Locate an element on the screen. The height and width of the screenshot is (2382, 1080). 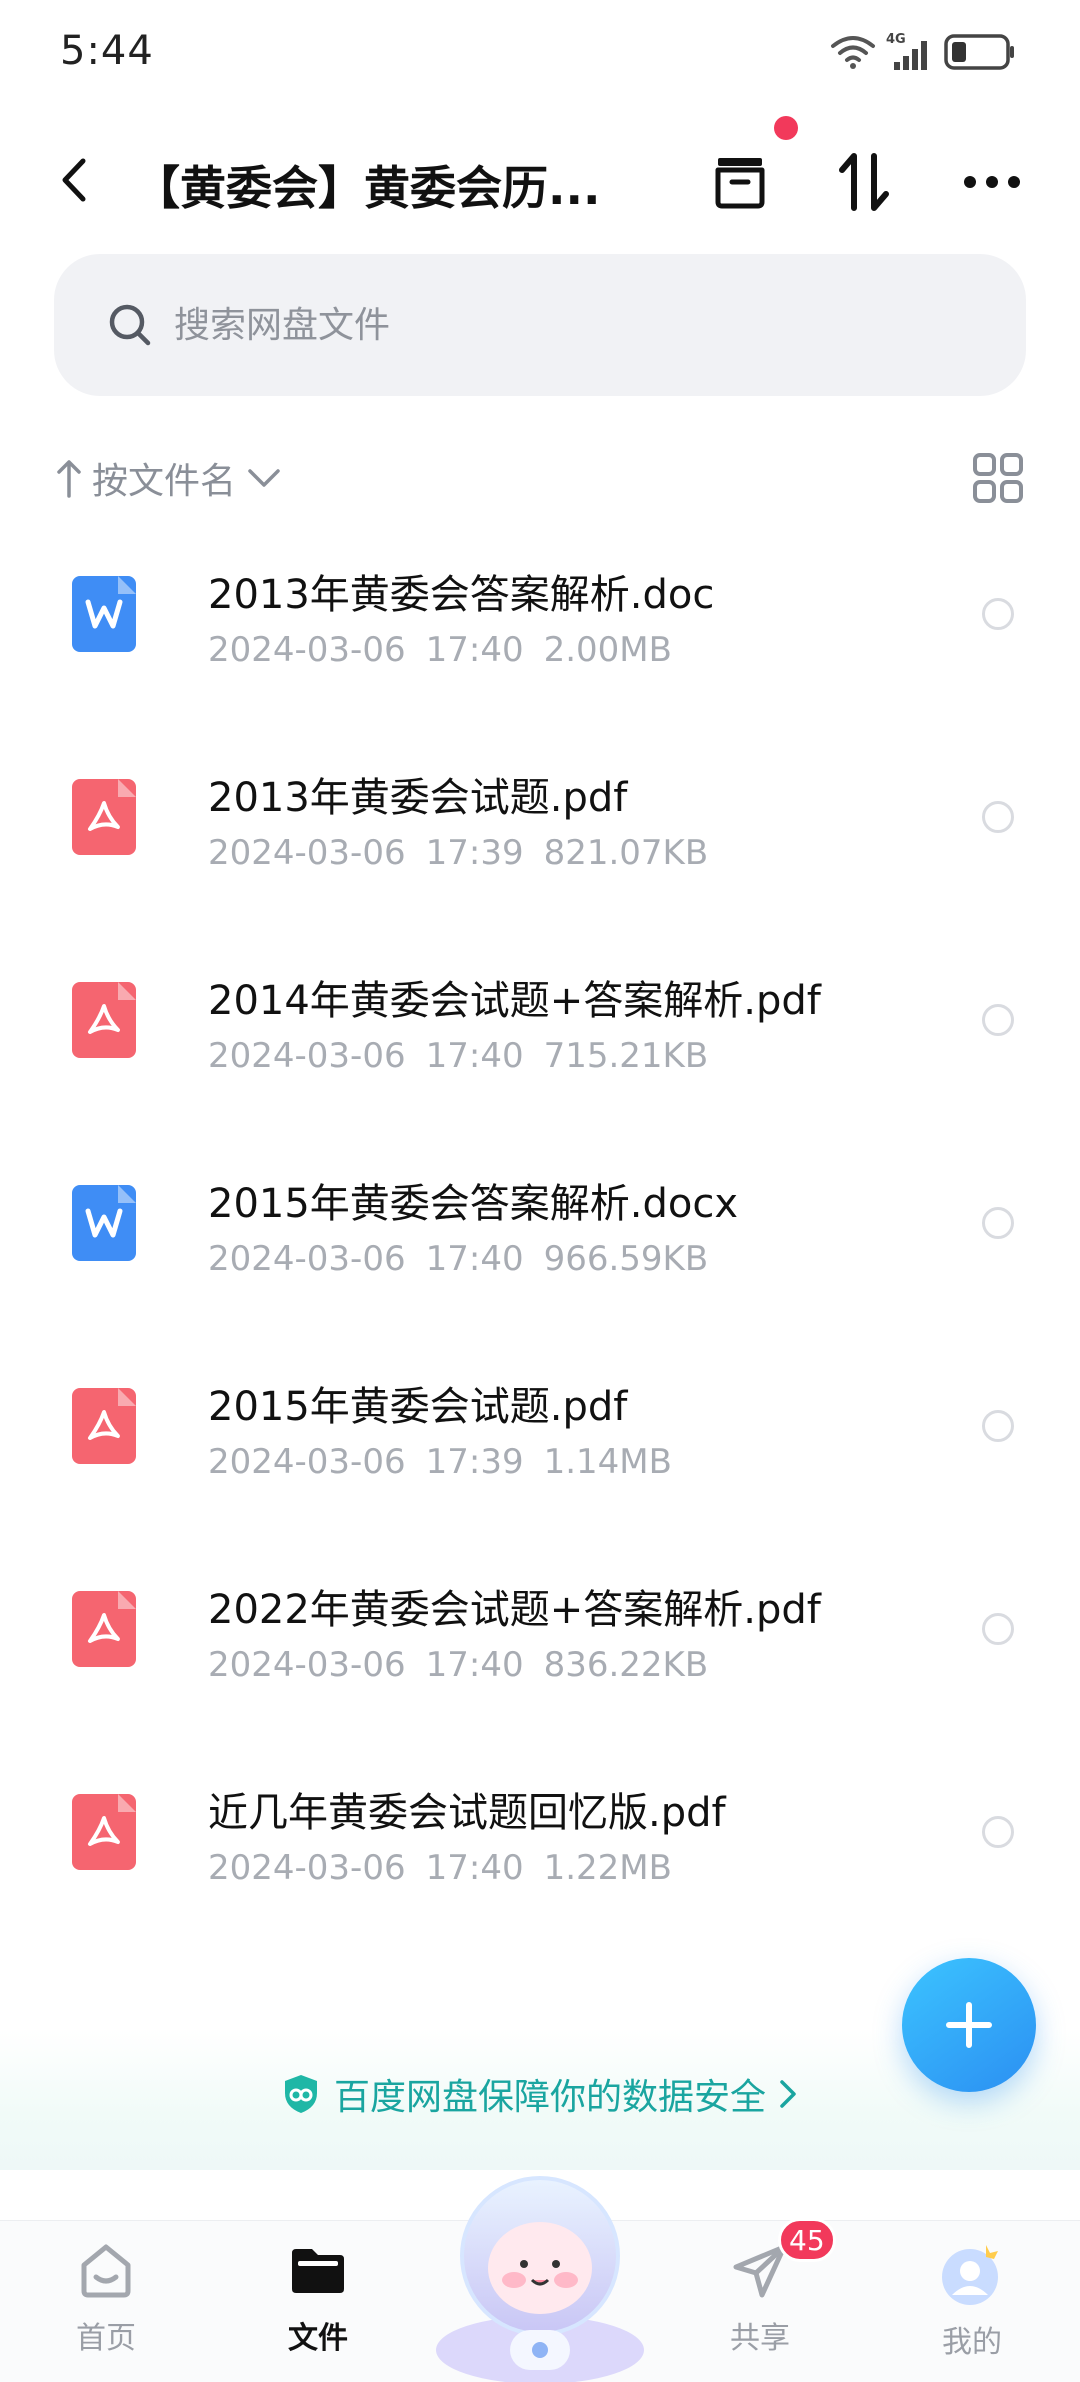
add-button is located at coordinates (969, 2025).